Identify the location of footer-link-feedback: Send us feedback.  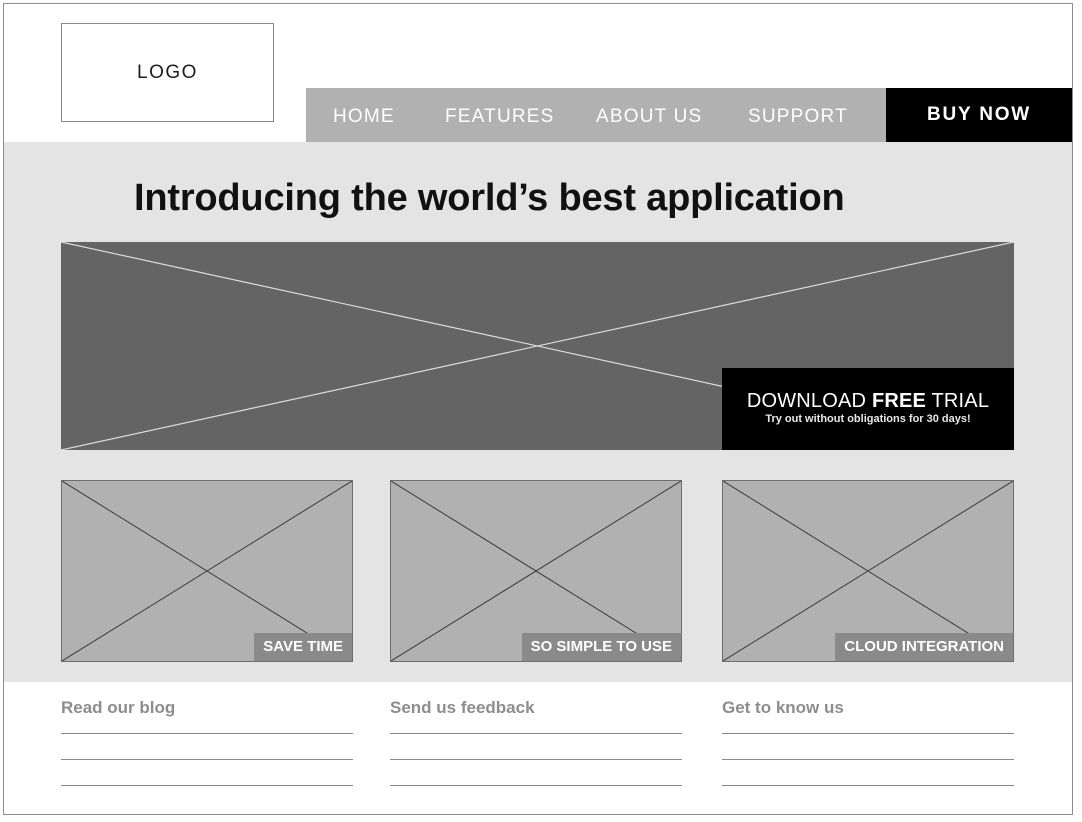
(462, 707).